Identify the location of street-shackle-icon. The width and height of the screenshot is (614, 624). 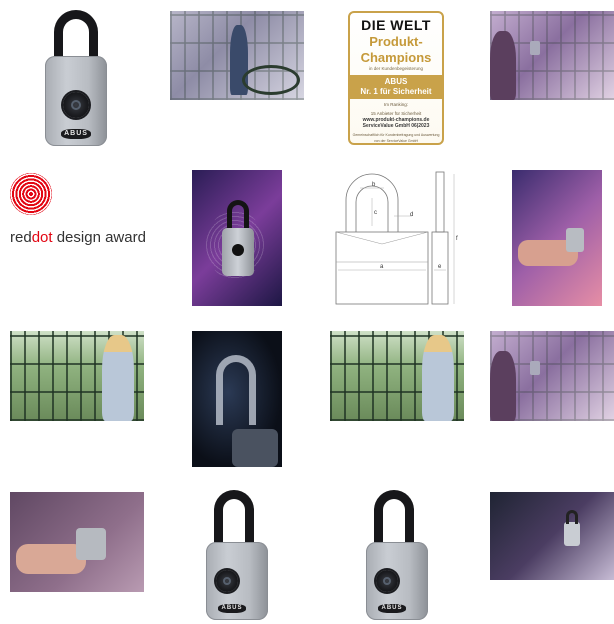
(572, 517).